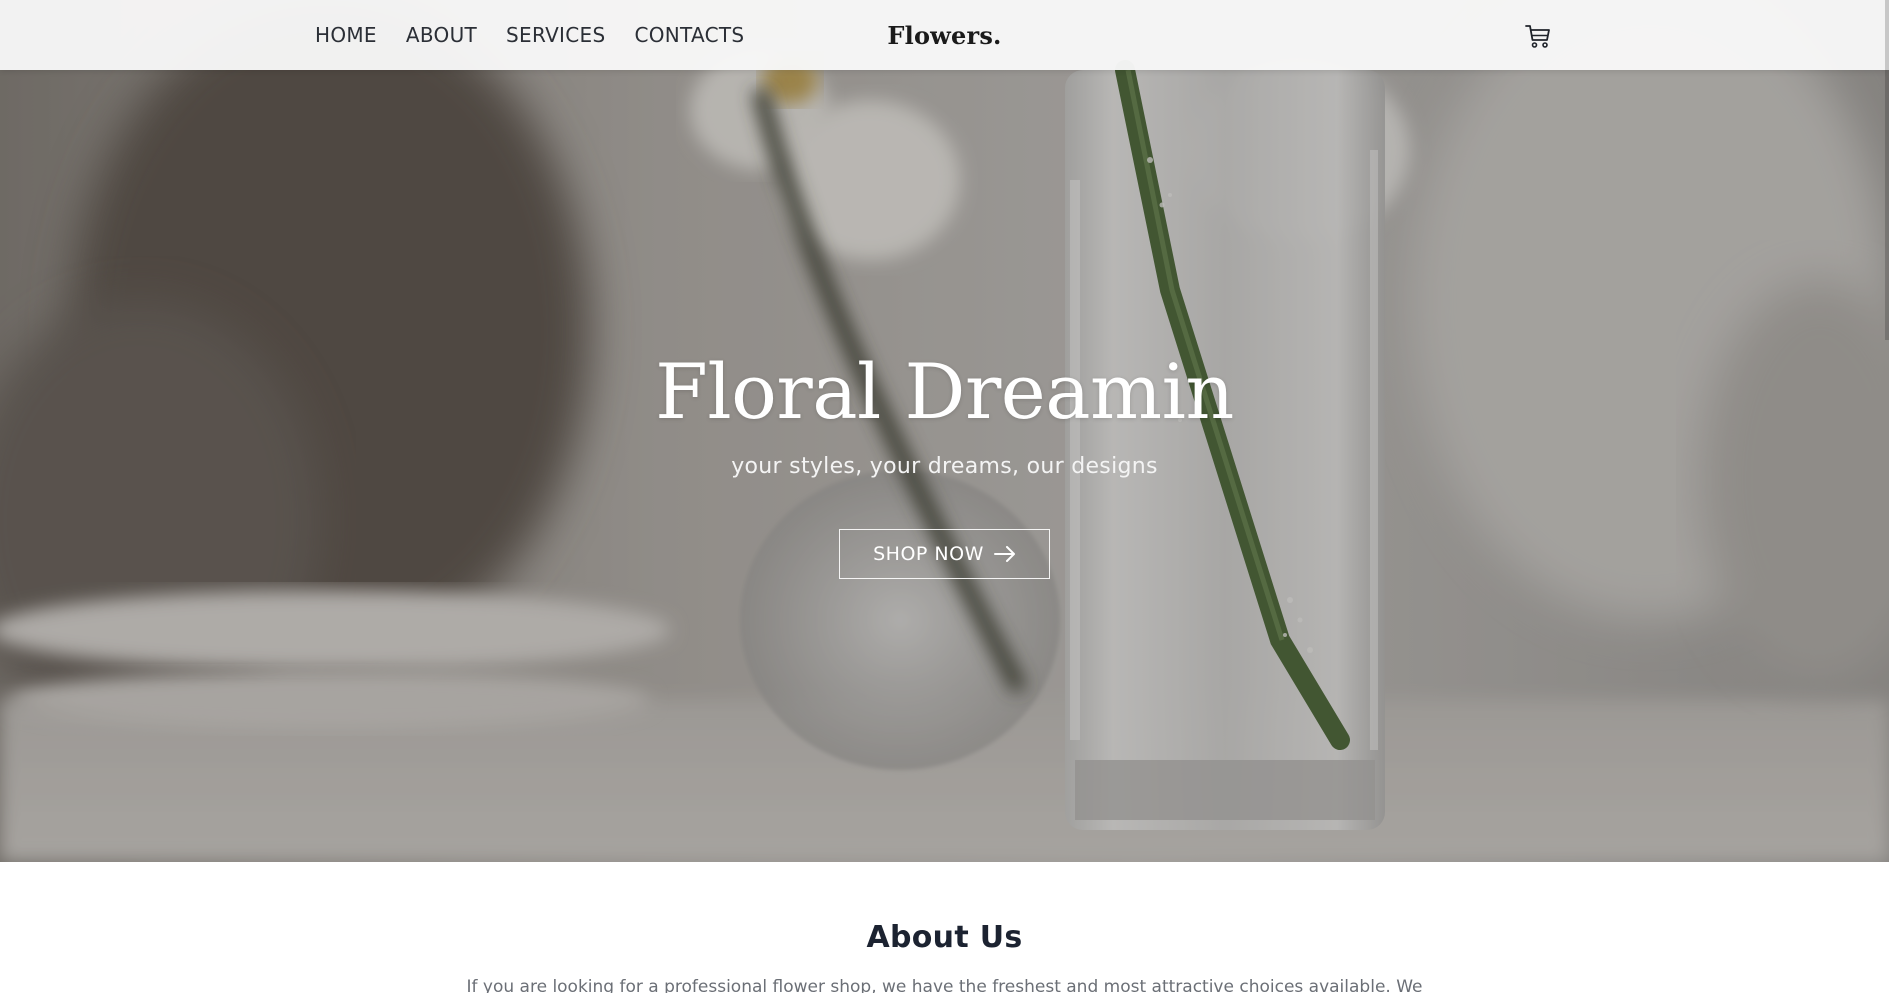 The height and width of the screenshot is (993, 1889). I want to click on nav-contacts: CONTACTS, so click(689, 35).